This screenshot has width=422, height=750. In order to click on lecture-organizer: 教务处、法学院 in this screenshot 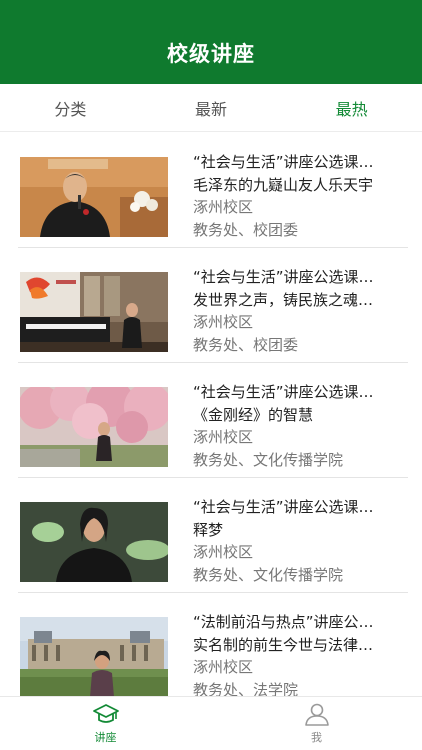, I will do `click(246, 688)`.